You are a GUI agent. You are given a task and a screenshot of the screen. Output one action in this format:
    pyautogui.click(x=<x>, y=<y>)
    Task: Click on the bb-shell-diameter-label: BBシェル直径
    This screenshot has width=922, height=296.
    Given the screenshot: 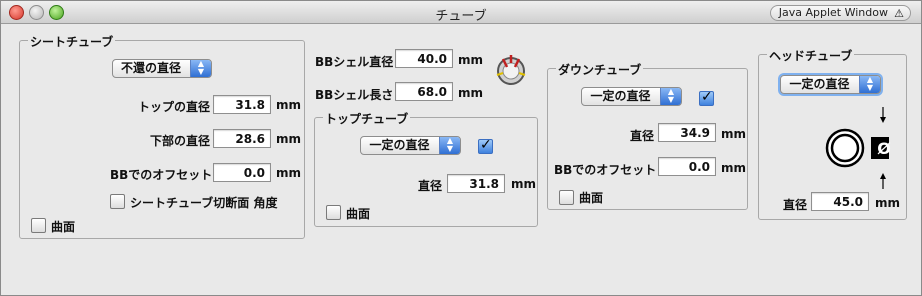 What is the action you would take?
    pyautogui.click(x=354, y=62)
    